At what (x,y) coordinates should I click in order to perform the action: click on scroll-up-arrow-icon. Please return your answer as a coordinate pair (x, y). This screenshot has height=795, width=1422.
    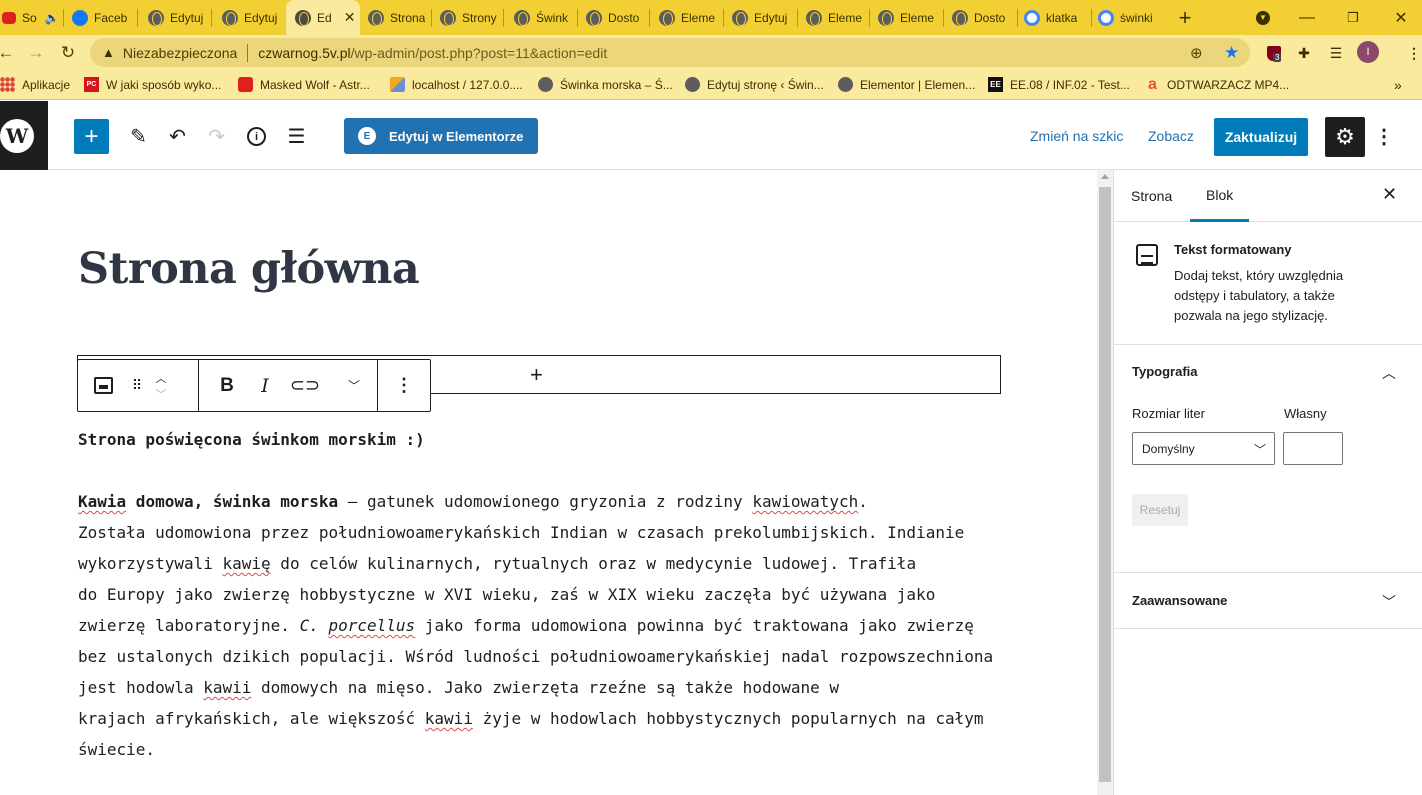
    Looking at the image, I should click on (1105, 176).